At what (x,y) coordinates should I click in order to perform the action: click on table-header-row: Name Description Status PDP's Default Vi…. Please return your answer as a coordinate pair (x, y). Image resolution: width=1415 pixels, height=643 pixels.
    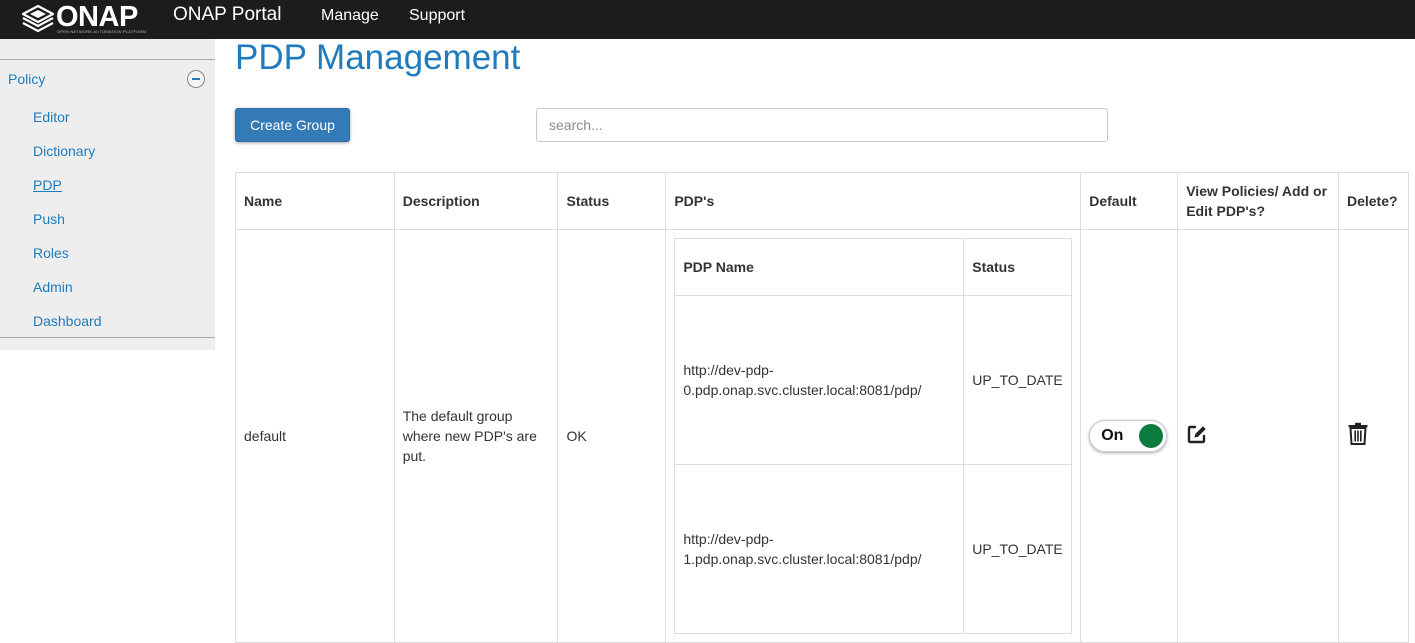
    Looking at the image, I should click on (822, 201).